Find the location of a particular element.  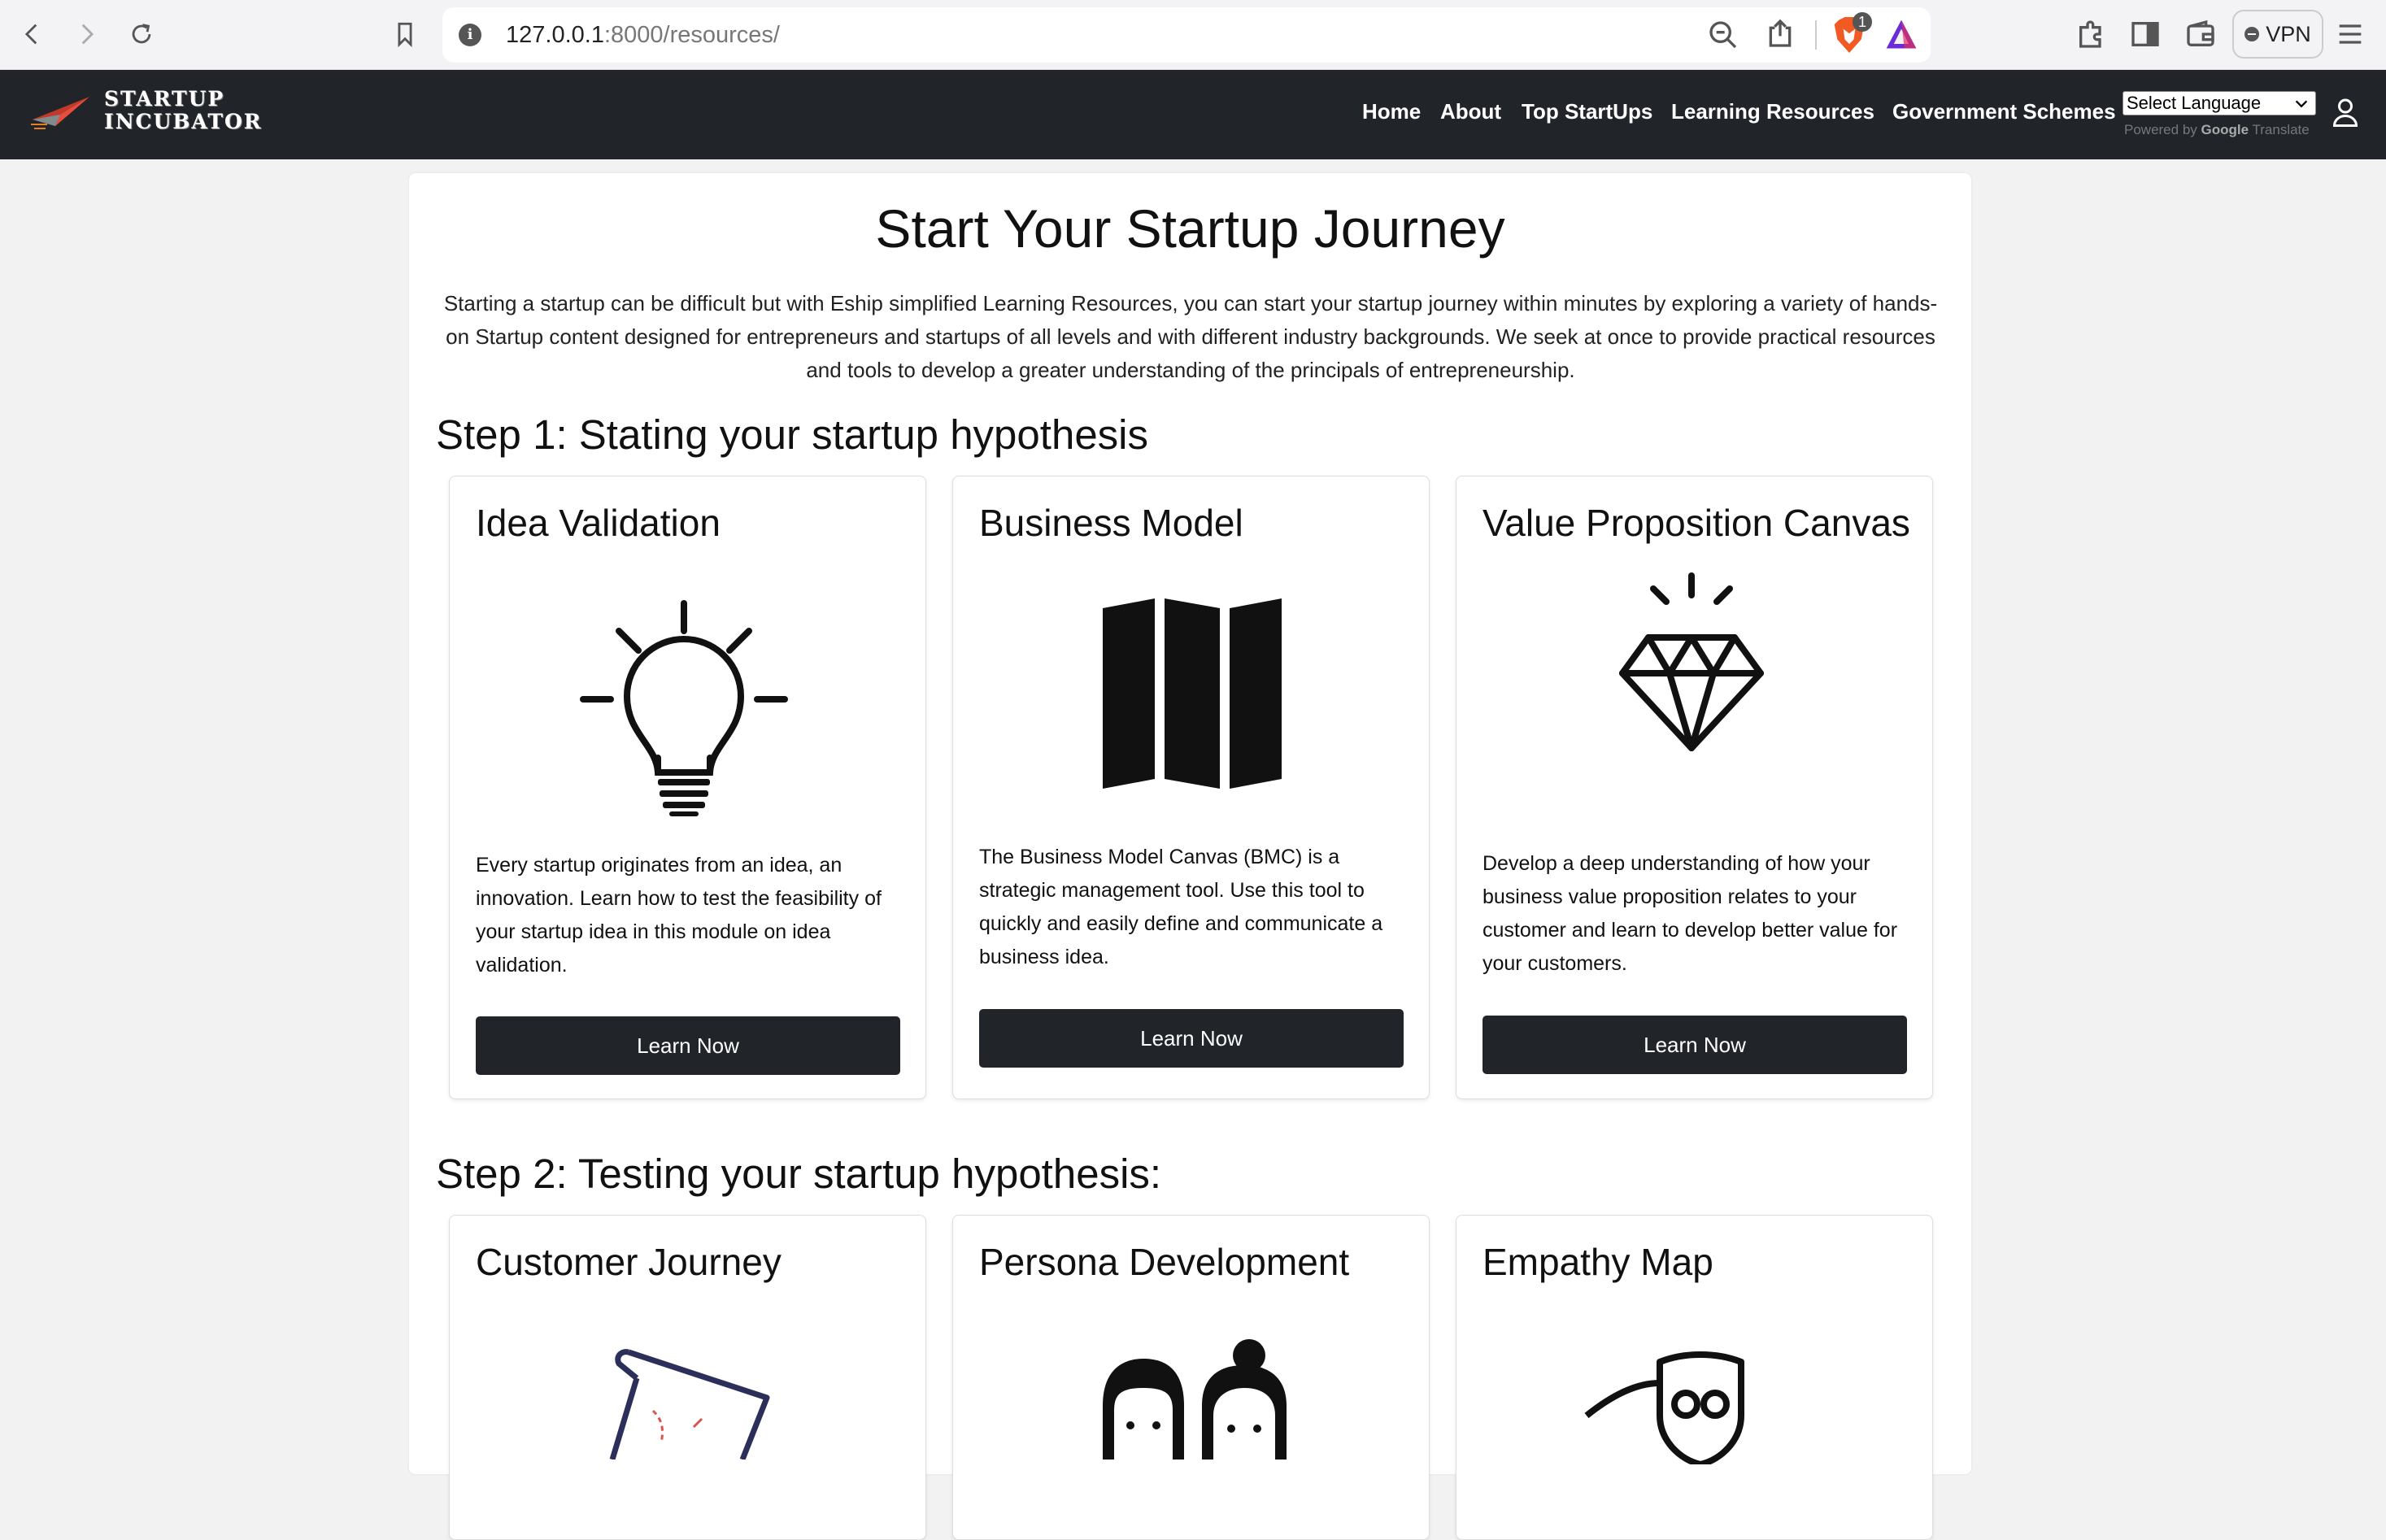

step-2-heading: Step 2: Testing your startup hypothesis: is located at coordinates (799, 1174).